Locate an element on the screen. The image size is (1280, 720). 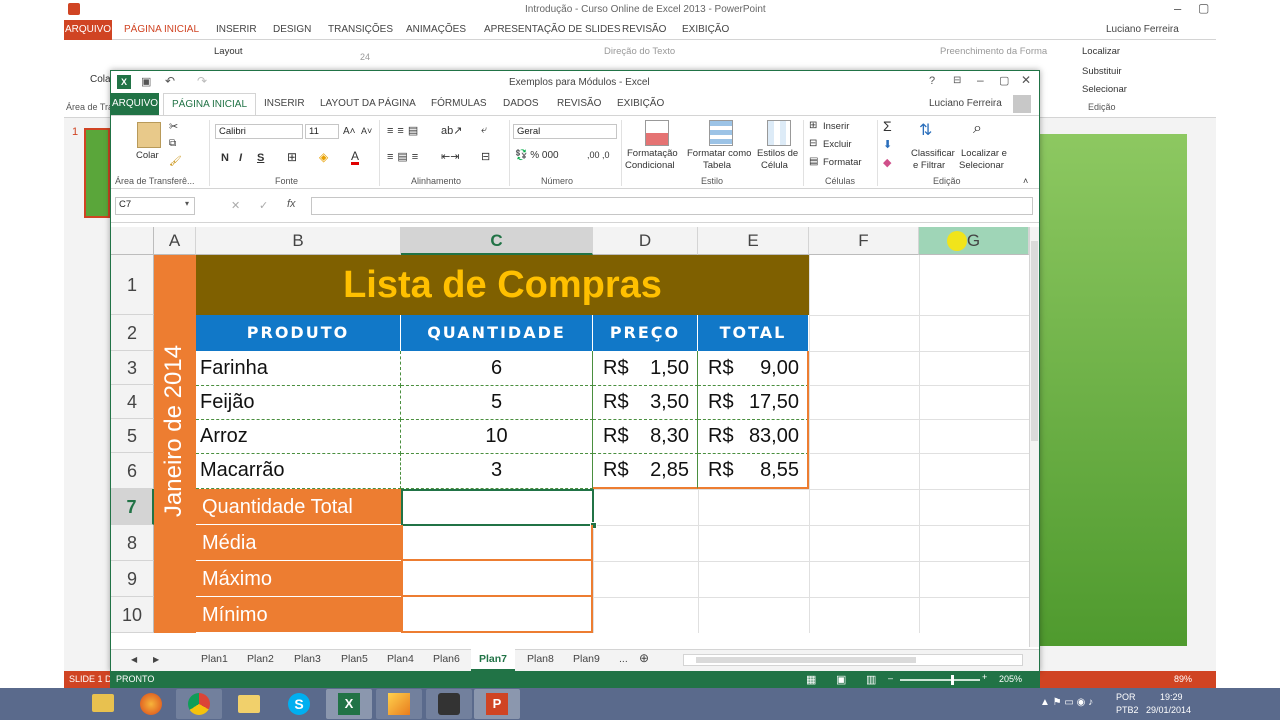
header-produto: Produto is located at coordinates (298, 333).